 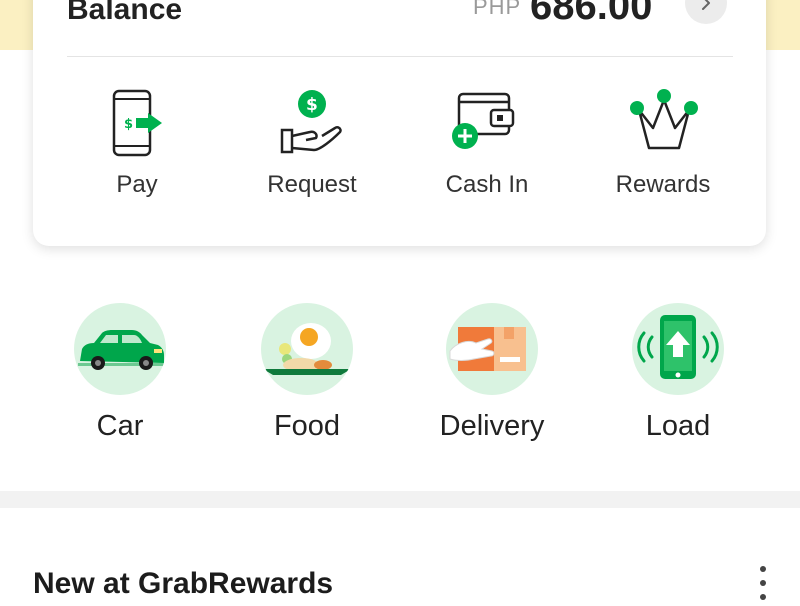 I want to click on balance-amount: 686.00, so click(x=591, y=14).